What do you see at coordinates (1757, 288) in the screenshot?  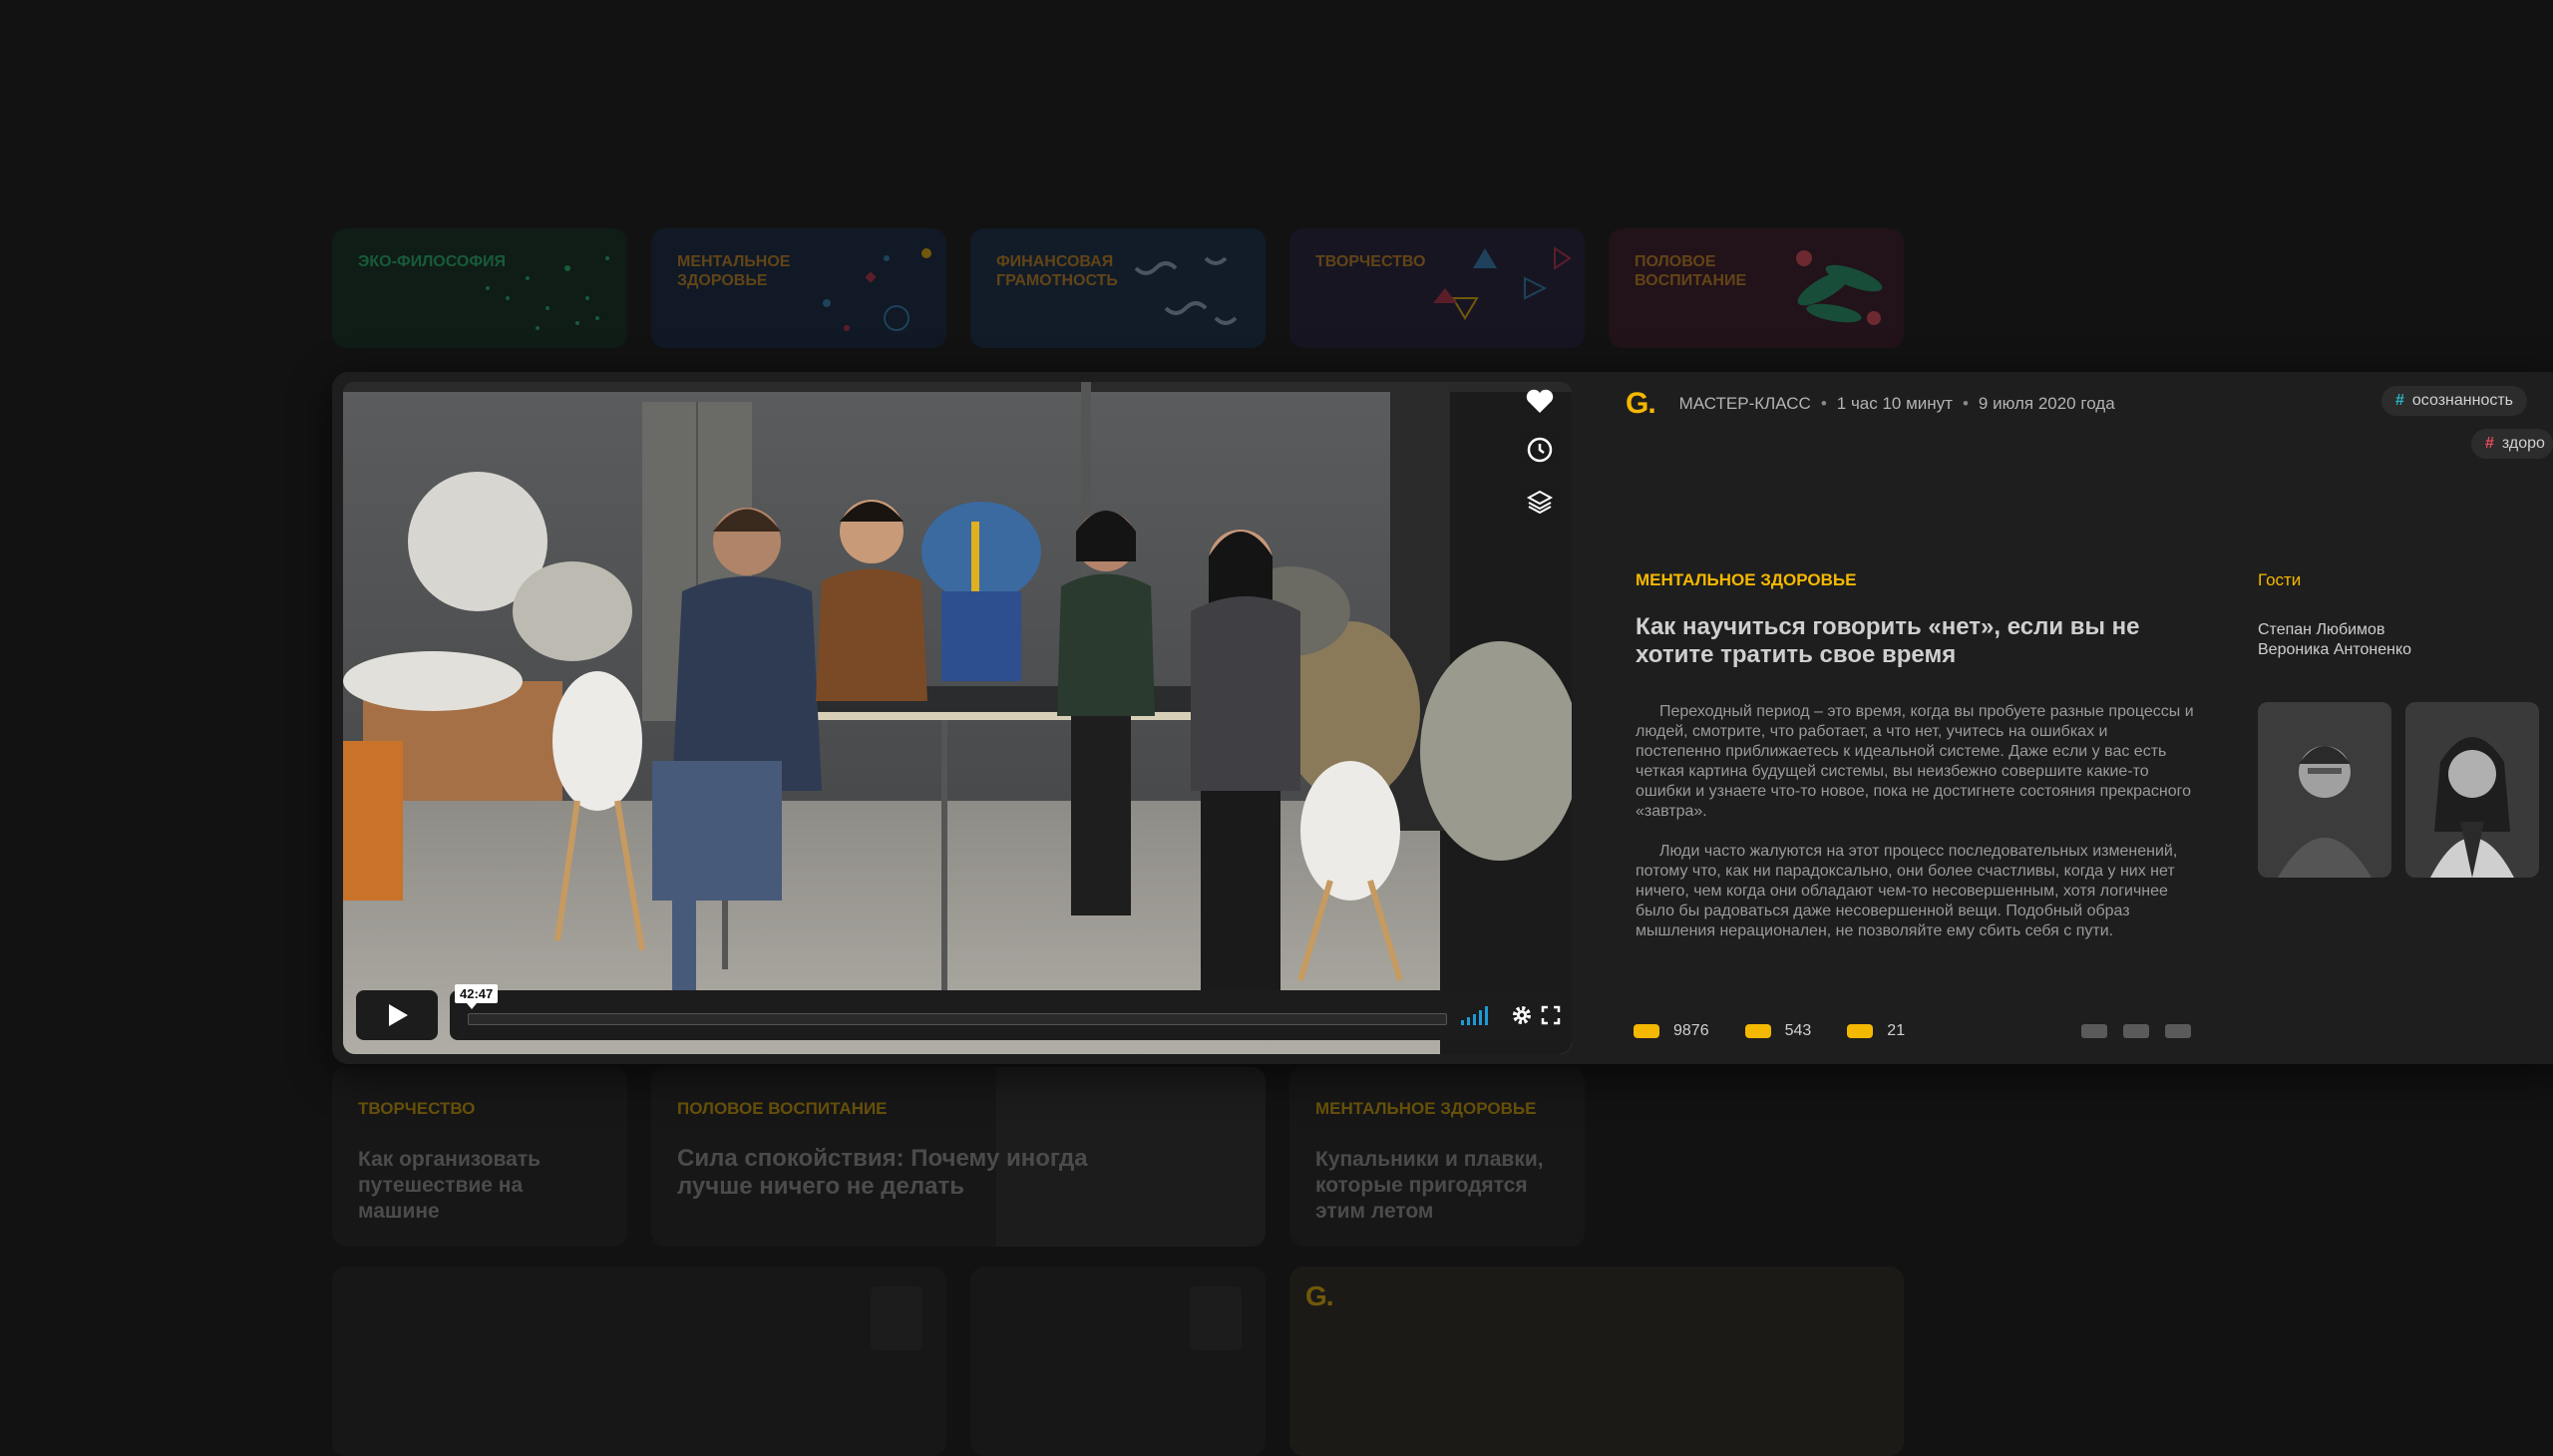 I see `category-card-sex-ed: Половое воспитание` at bounding box center [1757, 288].